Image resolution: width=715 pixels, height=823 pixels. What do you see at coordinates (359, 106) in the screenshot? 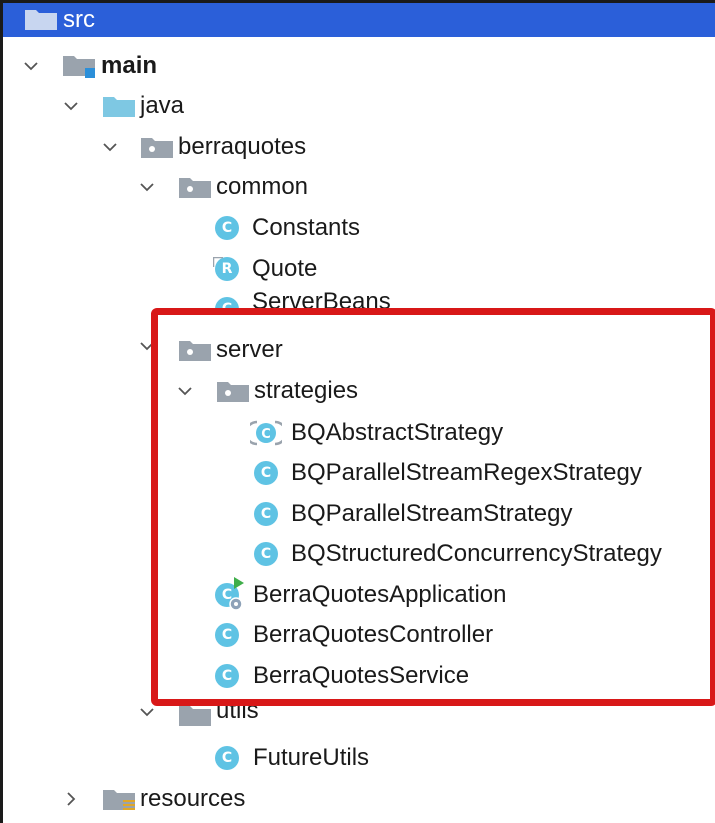
I see `tree-item-java: java` at bounding box center [359, 106].